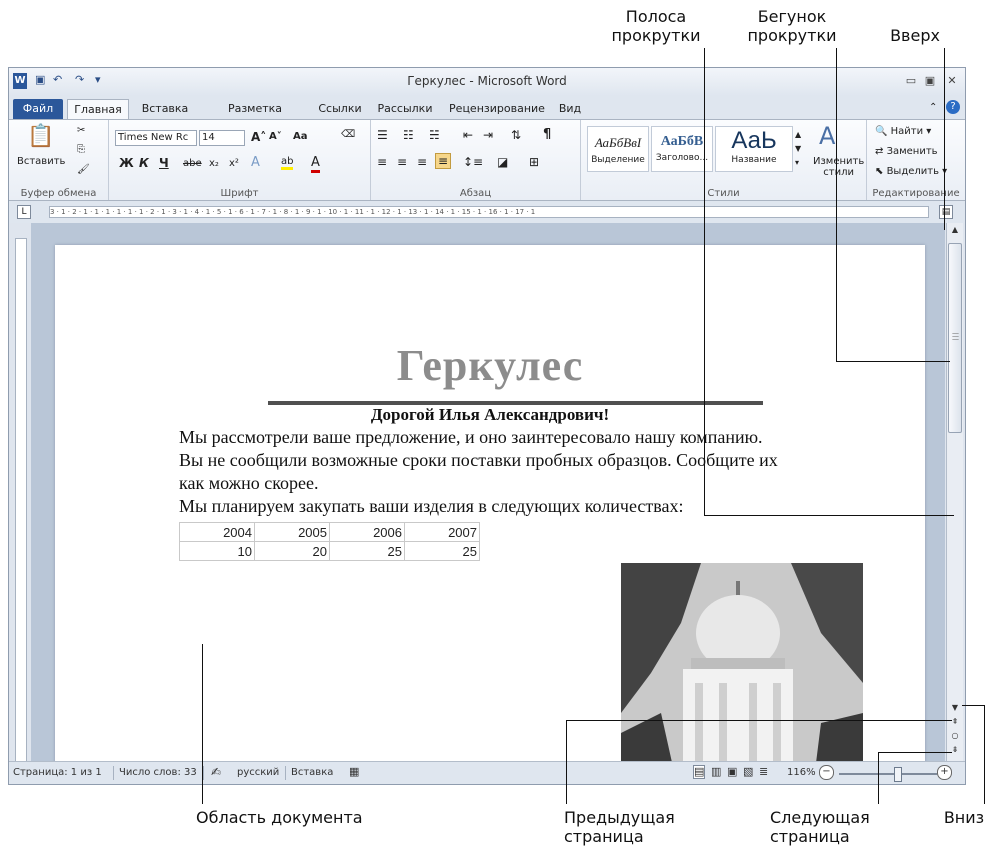 This screenshot has width=995, height=853. What do you see at coordinates (754, 149) in the screenshot?
I see `style-title: АаЬ Название` at bounding box center [754, 149].